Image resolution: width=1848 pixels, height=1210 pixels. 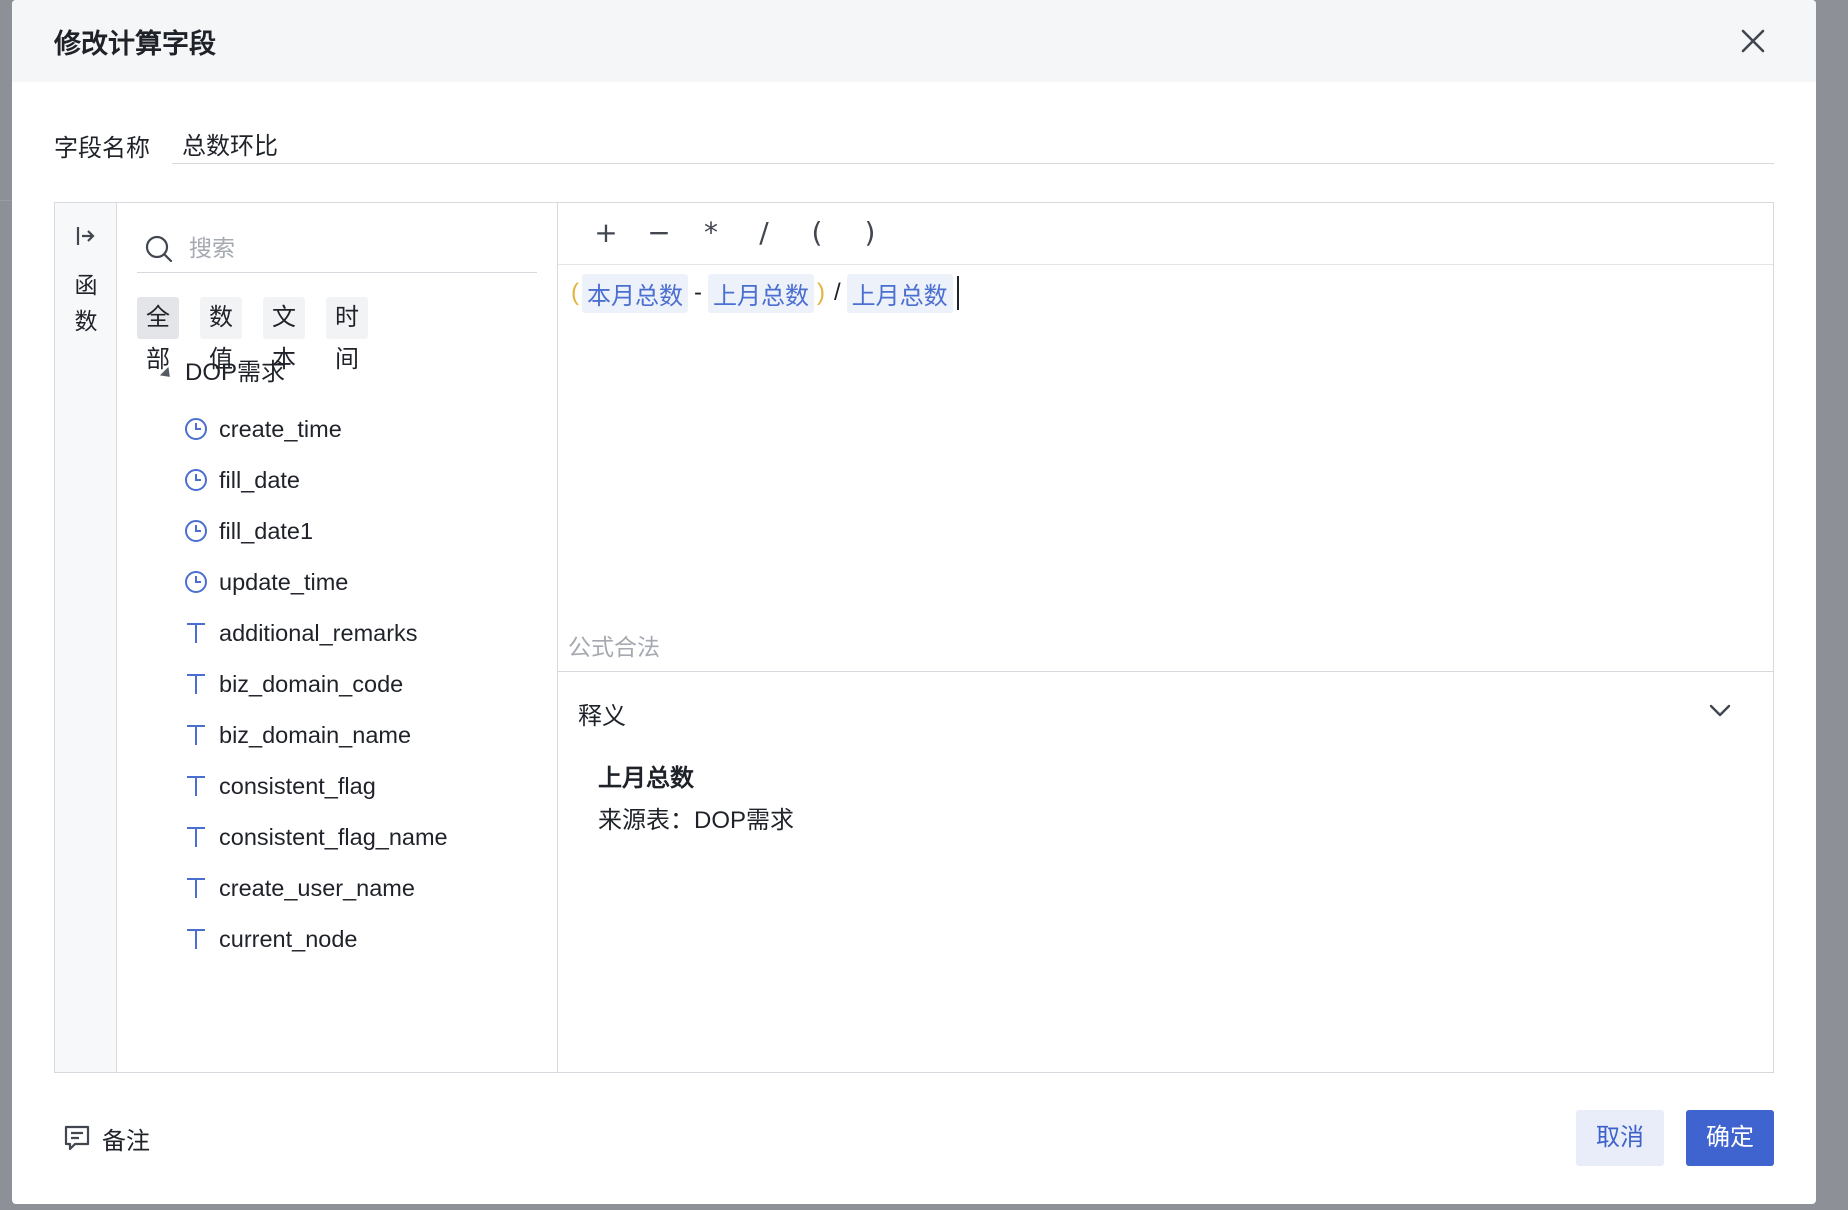 I want to click on dialog-footer: 备注 取消 确定, so click(x=914, y=1138).